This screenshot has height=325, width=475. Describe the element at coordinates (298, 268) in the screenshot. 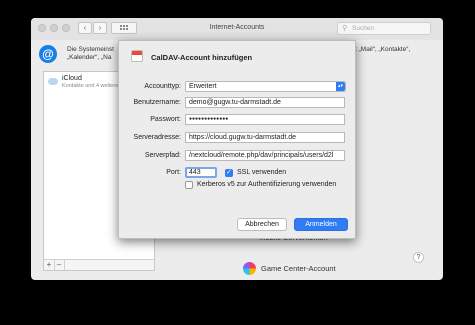

I see `game-center-account: Game Center-Account` at that location.